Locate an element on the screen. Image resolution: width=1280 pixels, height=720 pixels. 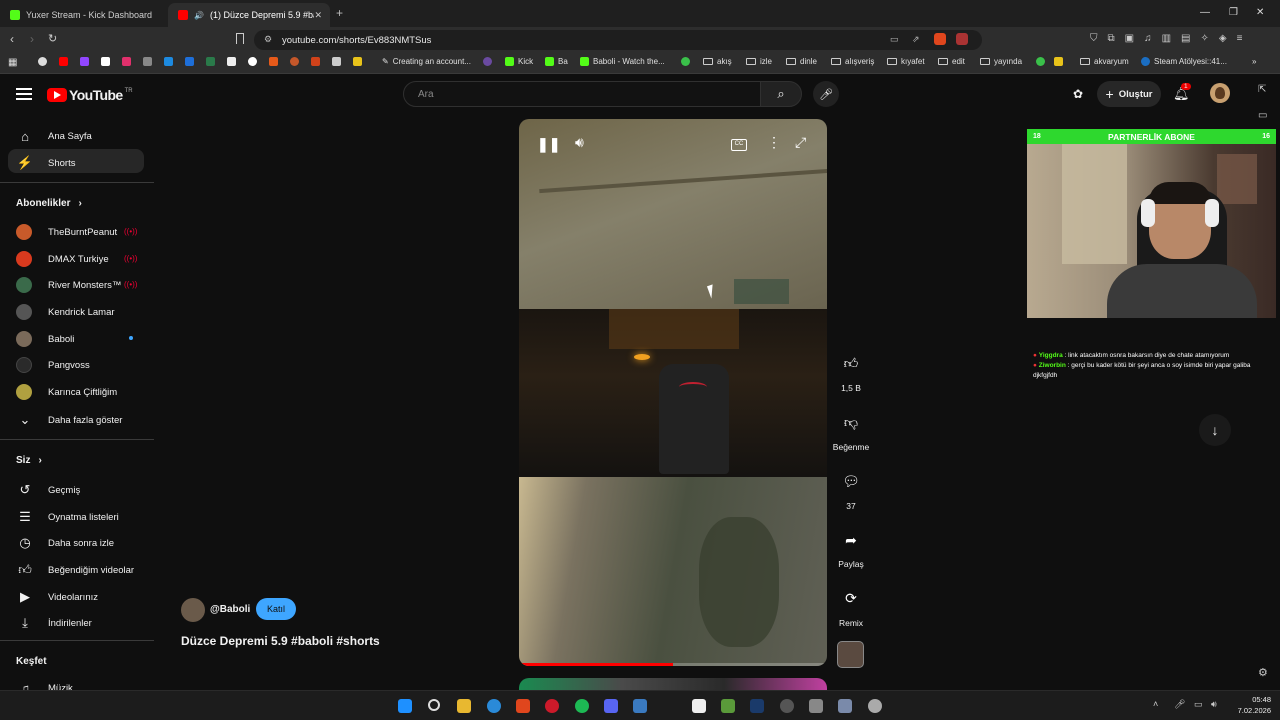
app-icon is located at coordinates (787, 706).